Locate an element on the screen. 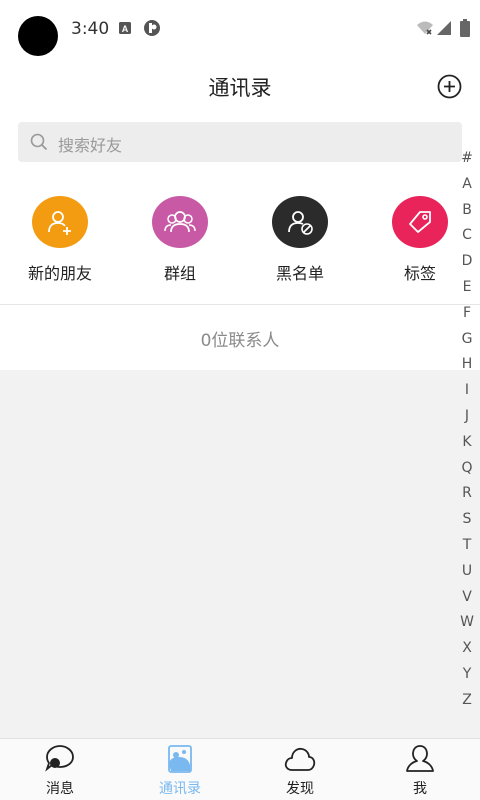 This screenshot has height=800, width=480. index-letter: Z is located at coordinates (467, 703).